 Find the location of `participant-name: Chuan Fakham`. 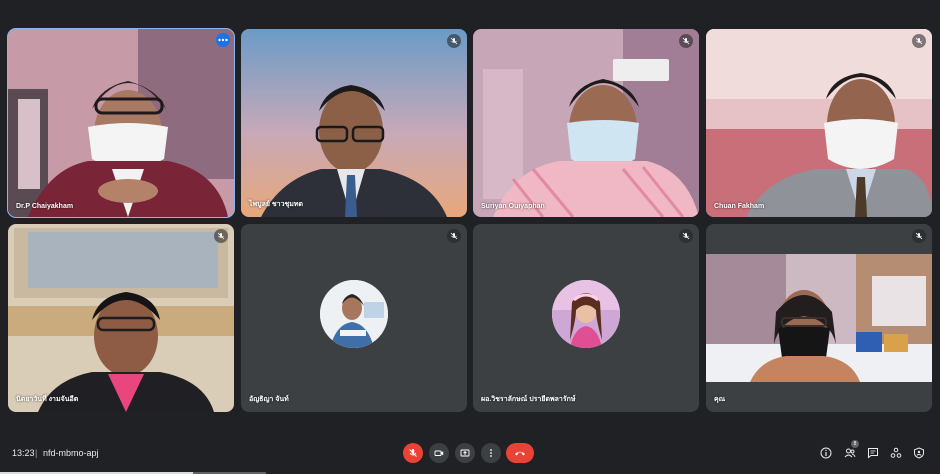

participant-name: Chuan Fakham is located at coordinates (739, 206).